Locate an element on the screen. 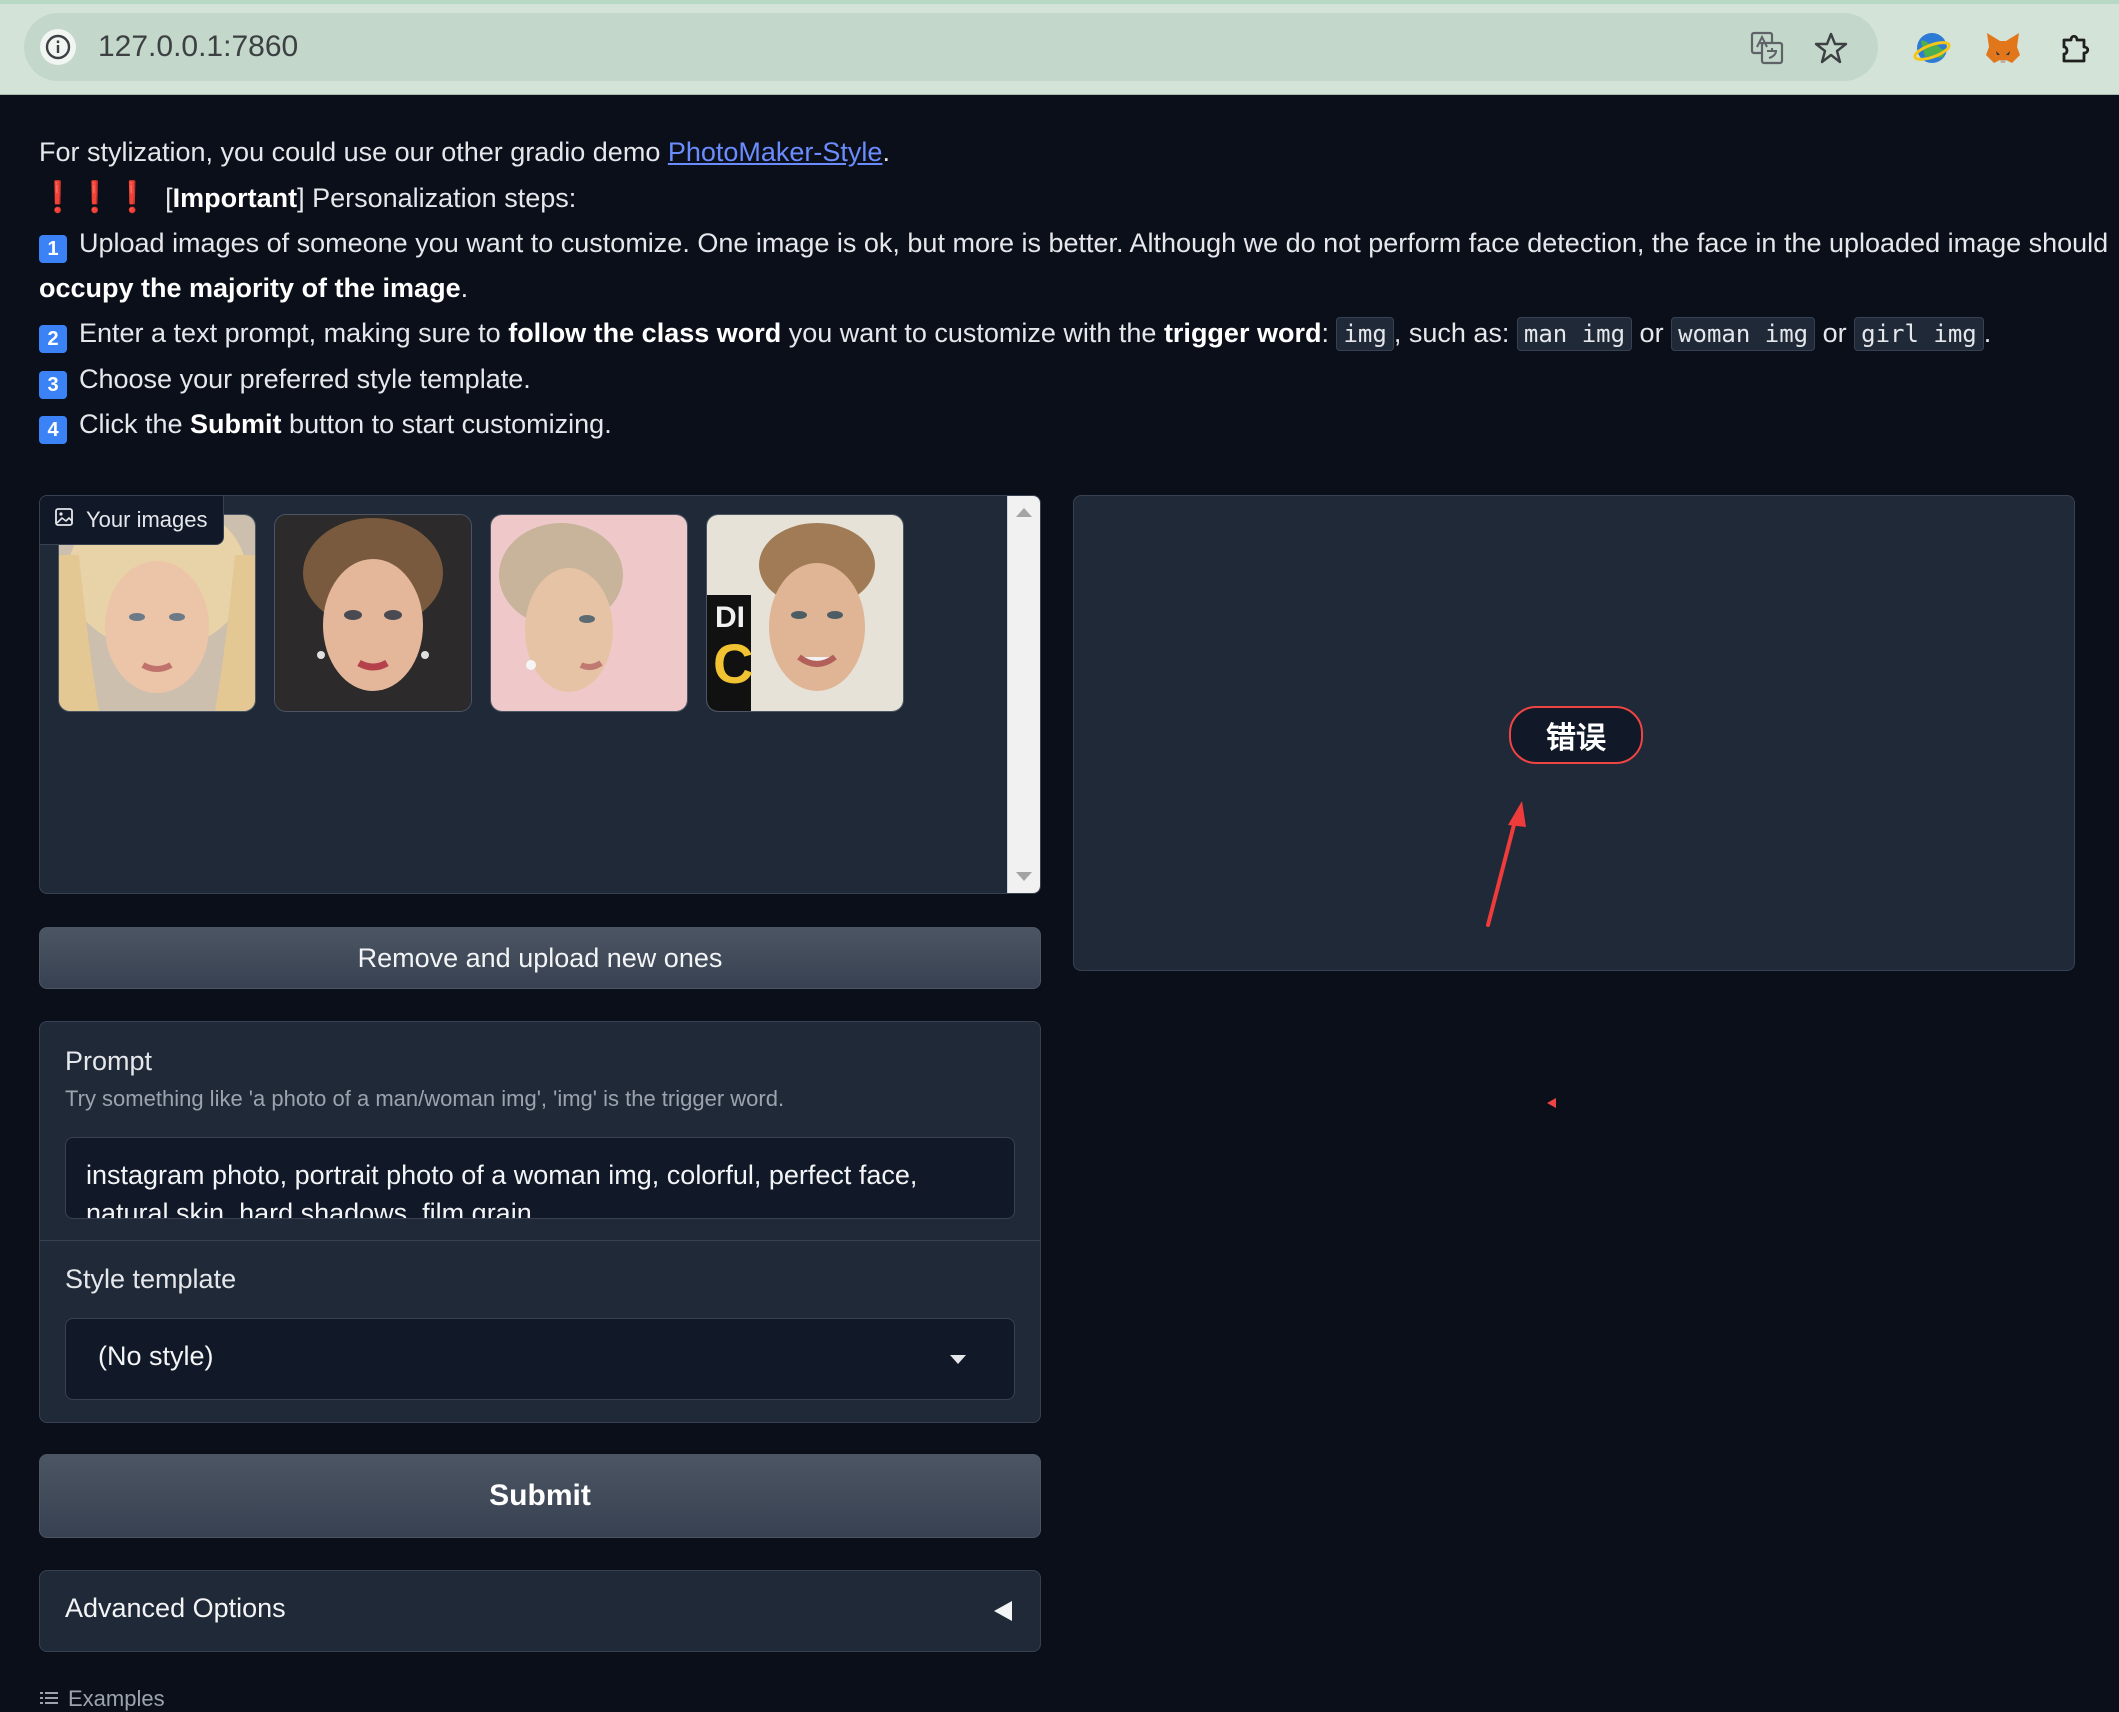  important-heading: ❗❗❗ [Important] Personalization steps: is located at coordinates (1059, 198).